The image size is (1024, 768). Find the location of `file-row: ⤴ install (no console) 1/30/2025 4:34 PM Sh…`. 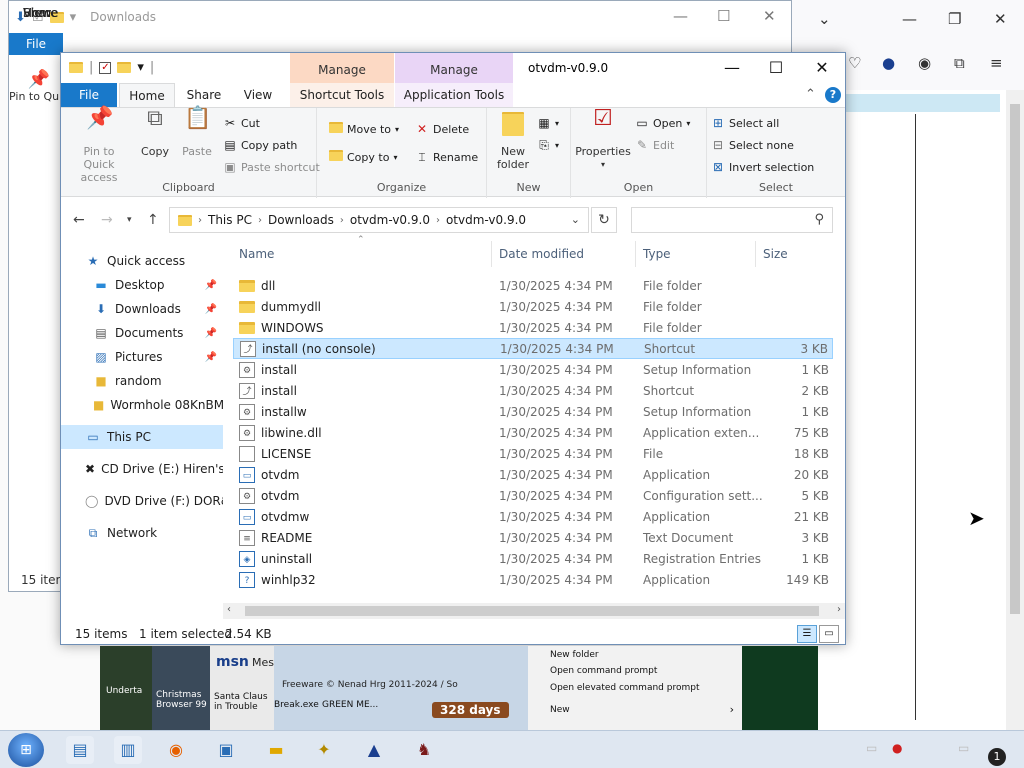

file-row: ⤴ install (no console) 1/30/2025 4:34 PM Sh… is located at coordinates (533, 348).